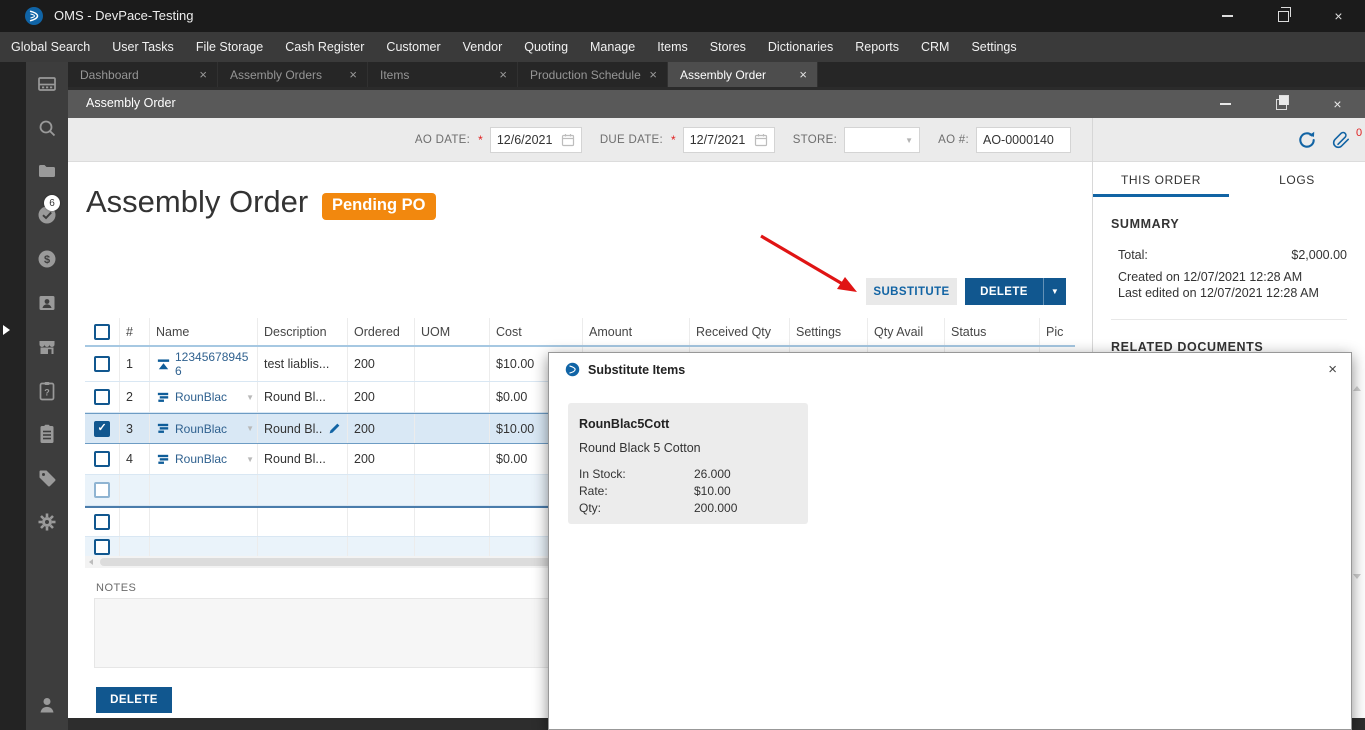  Describe the element at coordinates (47, 391) in the screenshot. I see `clipboard-question-icon: ?` at that location.